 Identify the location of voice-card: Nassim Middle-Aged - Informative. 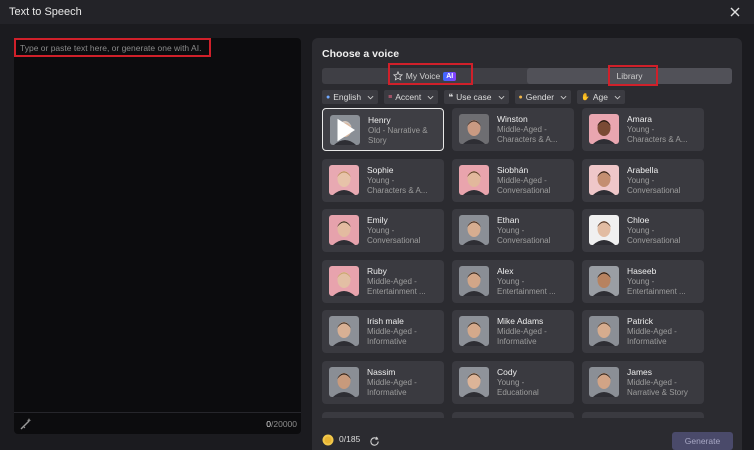
(383, 382).